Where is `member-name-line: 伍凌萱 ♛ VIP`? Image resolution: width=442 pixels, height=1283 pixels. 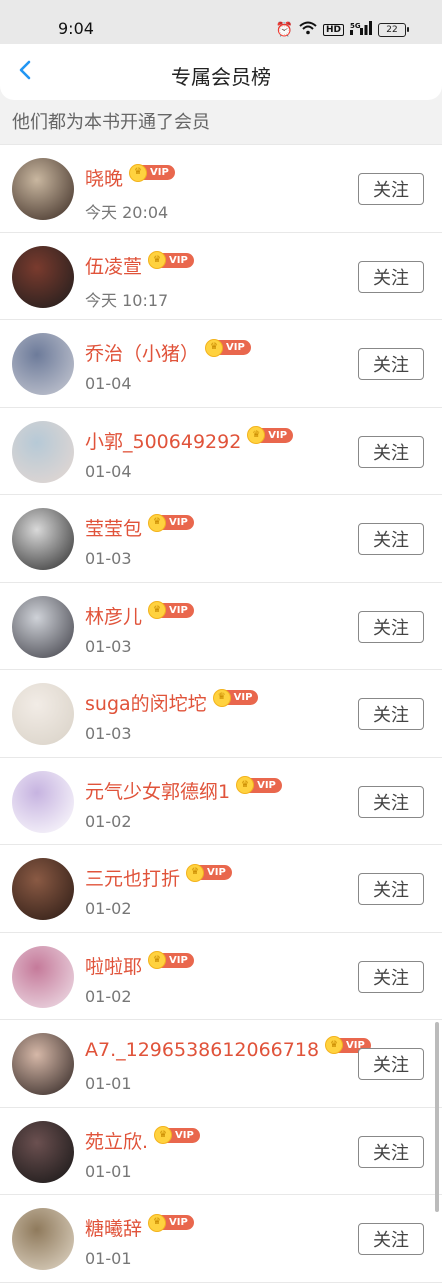 member-name-line: 伍凌萱 ♛ VIP is located at coordinates (139, 265).